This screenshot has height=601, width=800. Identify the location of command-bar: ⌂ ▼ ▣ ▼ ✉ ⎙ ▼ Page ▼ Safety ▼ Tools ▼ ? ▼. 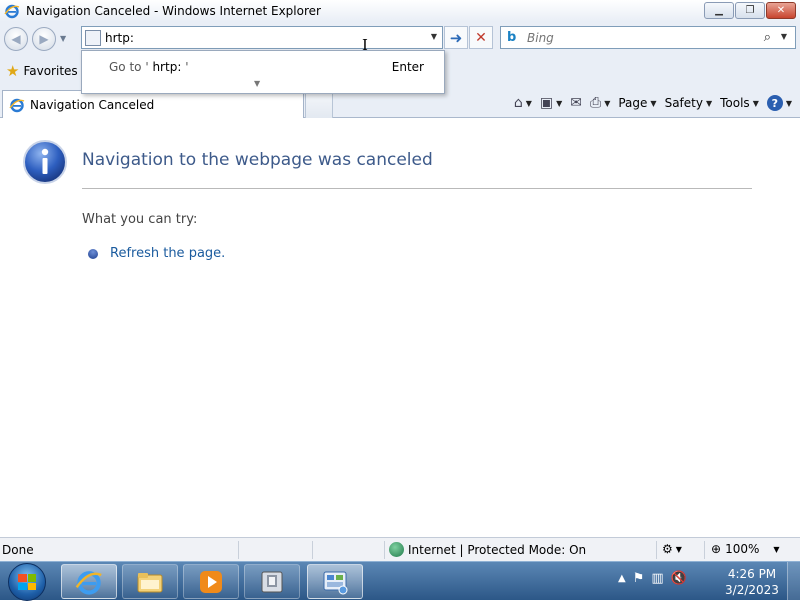
(653, 103).